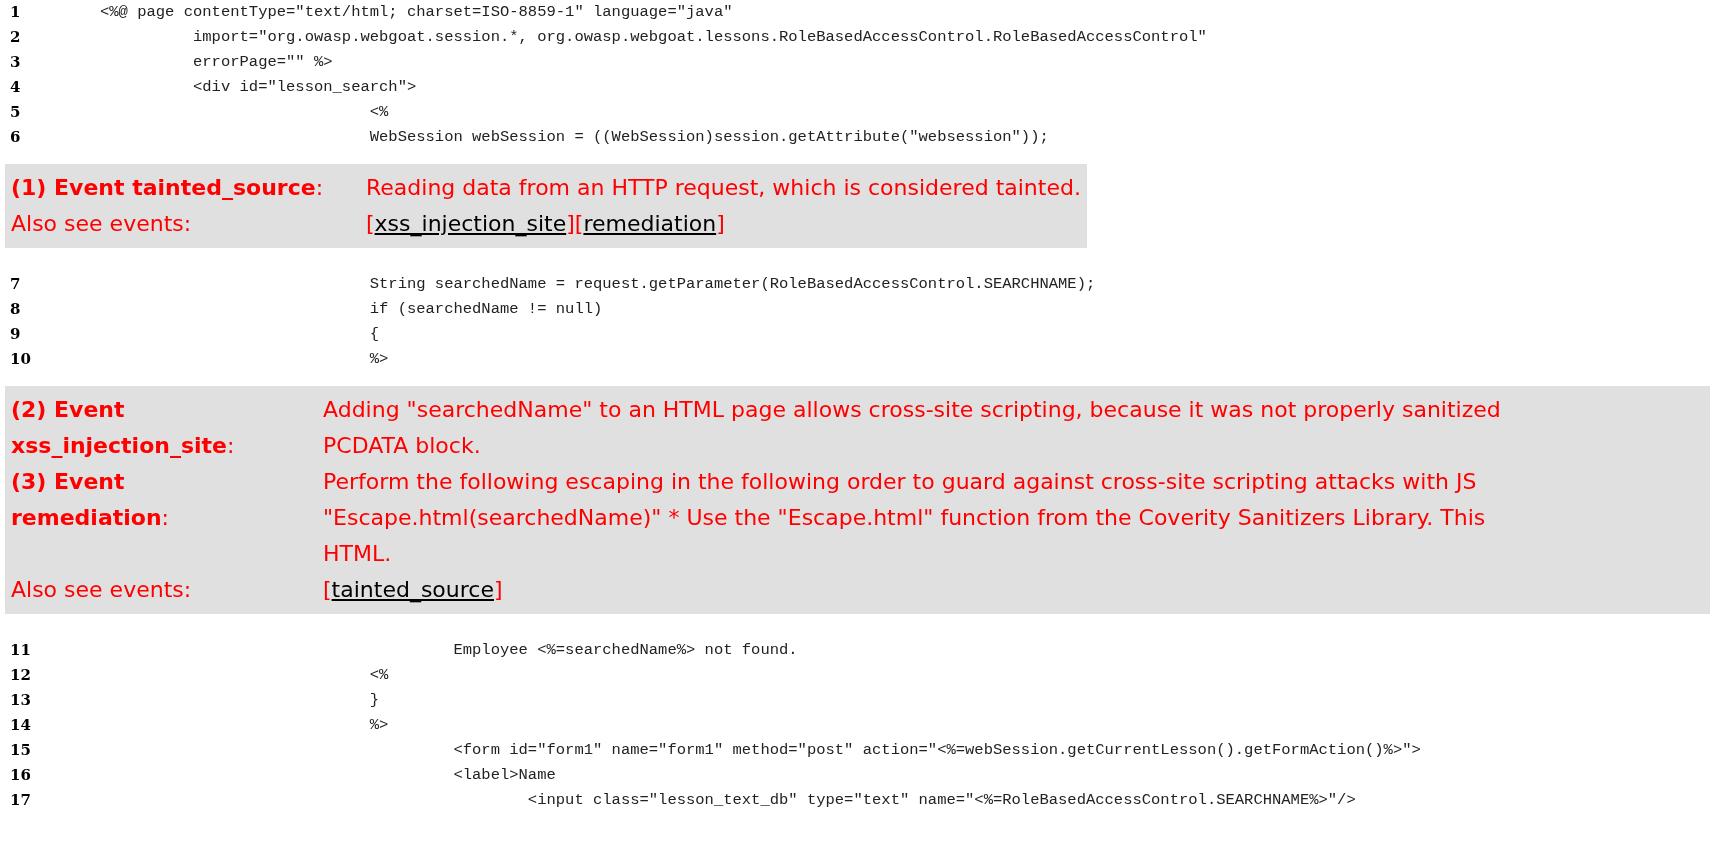 The image size is (1710, 843). What do you see at coordinates (15, 63) in the screenshot?
I see `line-number: 3` at bounding box center [15, 63].